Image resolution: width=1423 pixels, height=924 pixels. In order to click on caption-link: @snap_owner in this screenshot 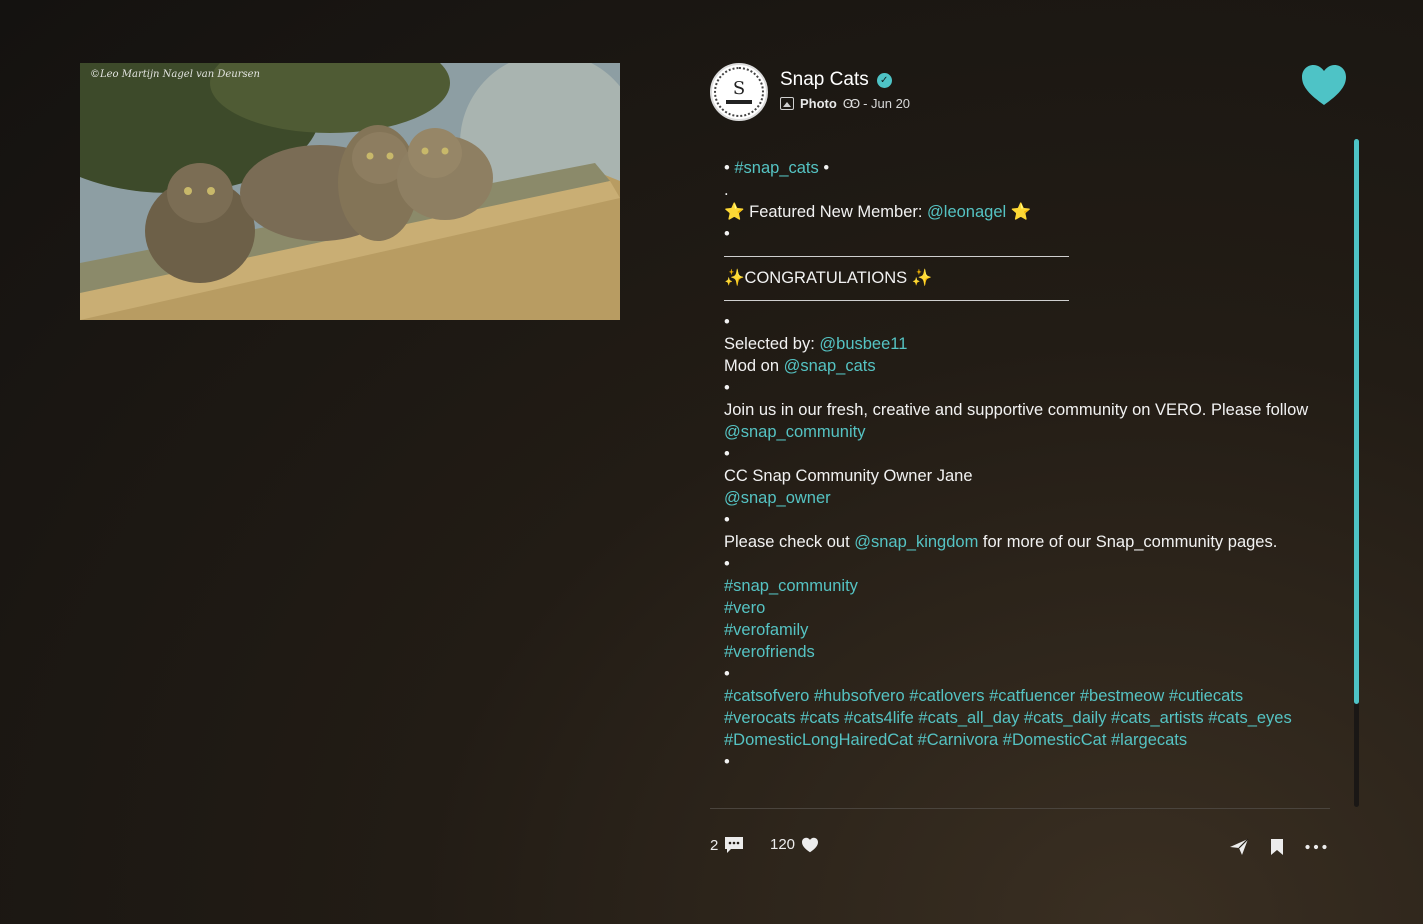, I will do `click(777, 498)`.